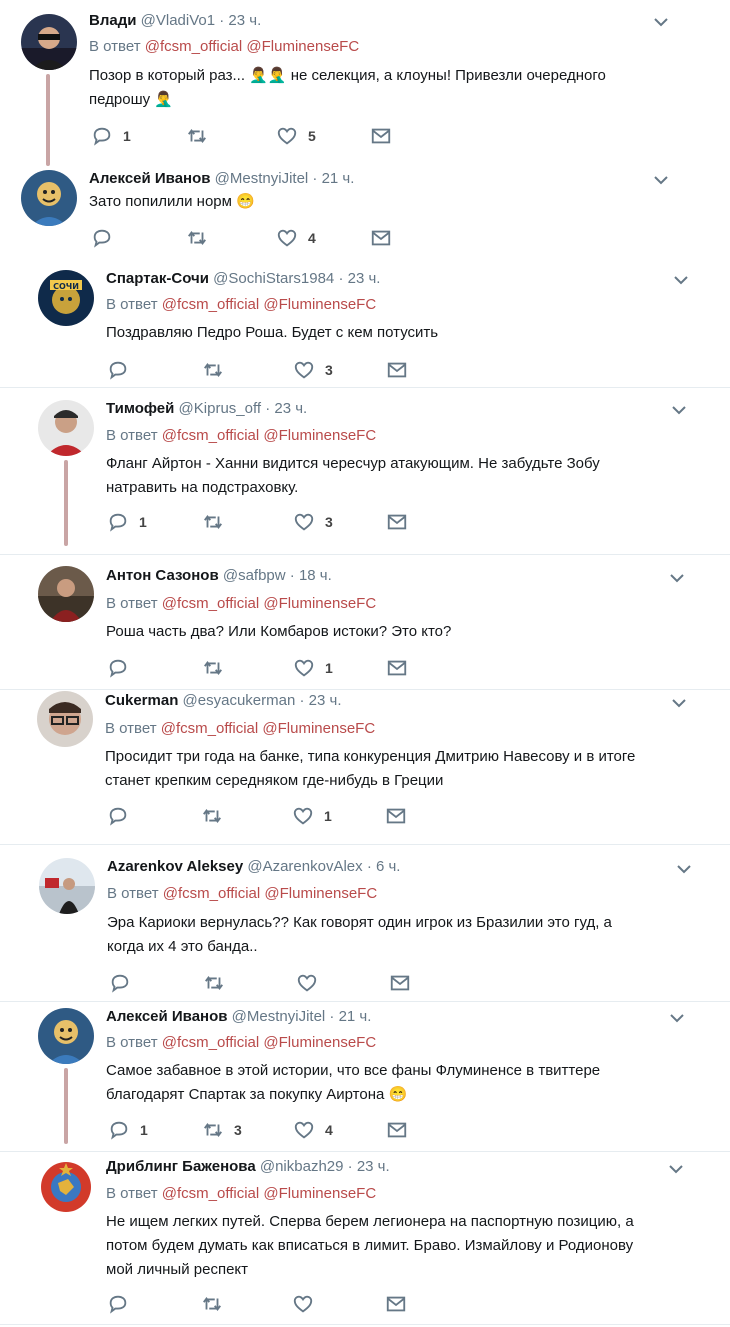 This screenshot has height=1327, width=730. What do you see at coordinates (220, 408) in the screenshot?
I see `author-handle: @Kiprus_off` at bounding box center [220, 408].